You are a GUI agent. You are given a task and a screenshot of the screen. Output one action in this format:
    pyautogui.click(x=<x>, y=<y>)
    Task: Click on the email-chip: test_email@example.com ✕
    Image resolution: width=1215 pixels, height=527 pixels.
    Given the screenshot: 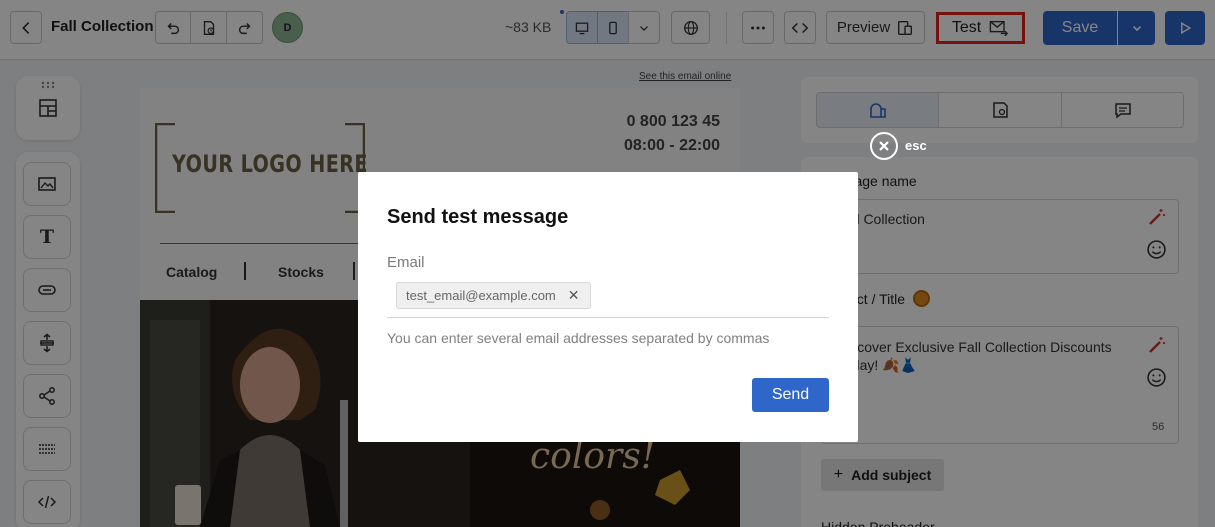 What is the action you would take?
    pyautogui.click(x=493, y=295)
    